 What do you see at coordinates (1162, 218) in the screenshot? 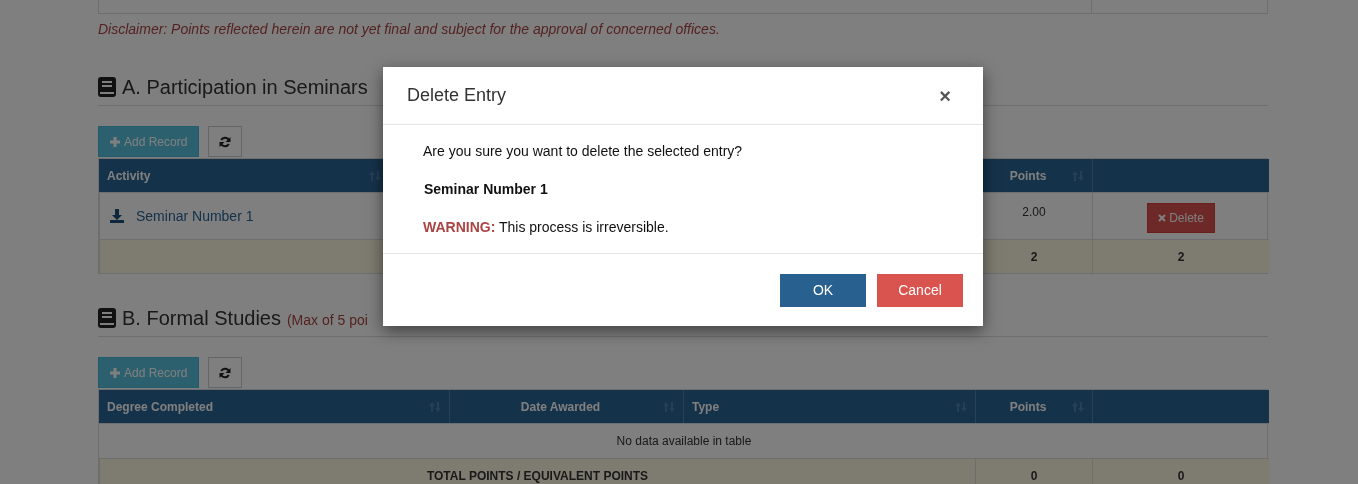
I see `close-icon` at bounding box center [1162, 218].